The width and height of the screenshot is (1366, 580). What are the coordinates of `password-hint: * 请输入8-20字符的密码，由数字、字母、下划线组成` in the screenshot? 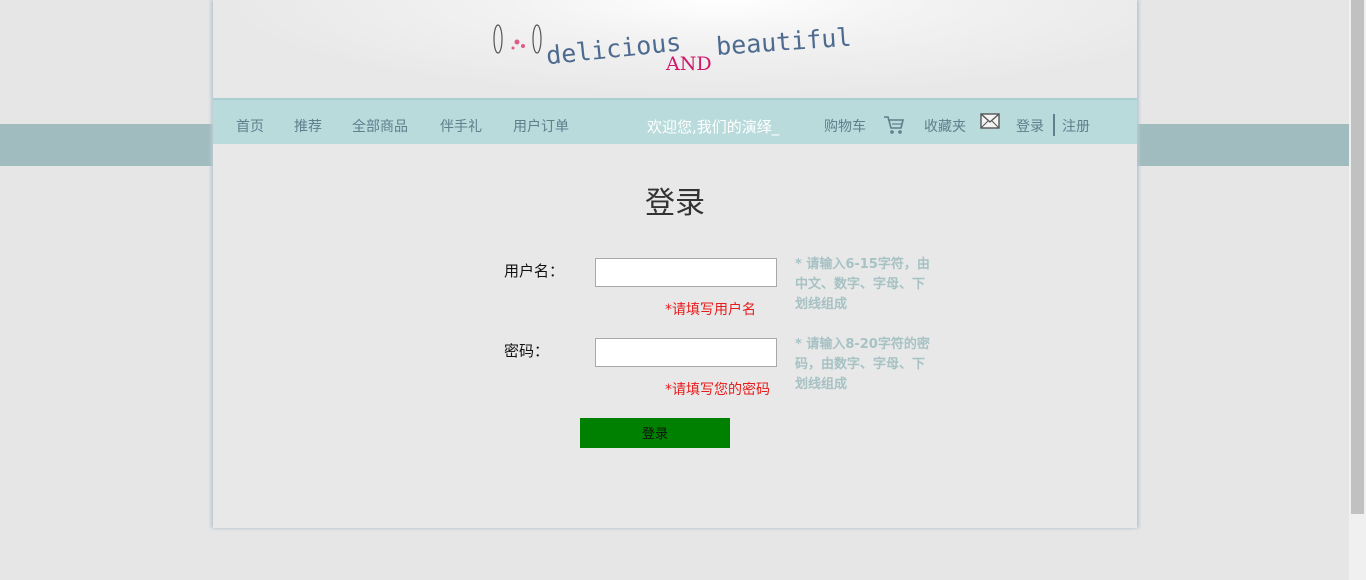 It's located at (862, 364).